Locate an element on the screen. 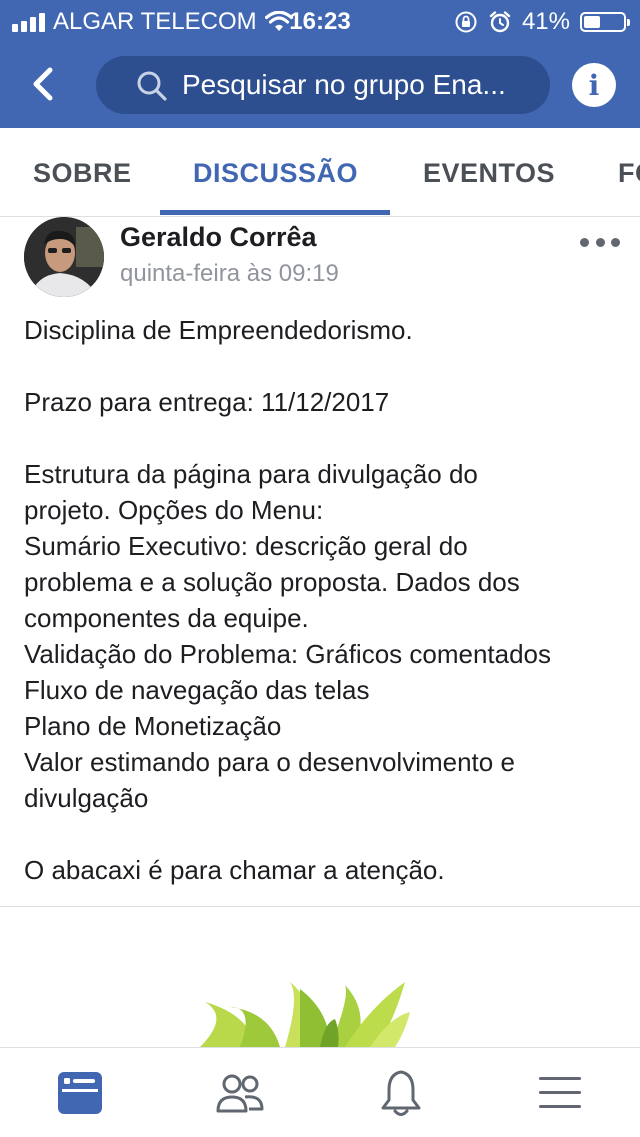 Image resolution: width=640 pixels, height=1137 pixels. menu-tab is located at coordinates (560, 1093).